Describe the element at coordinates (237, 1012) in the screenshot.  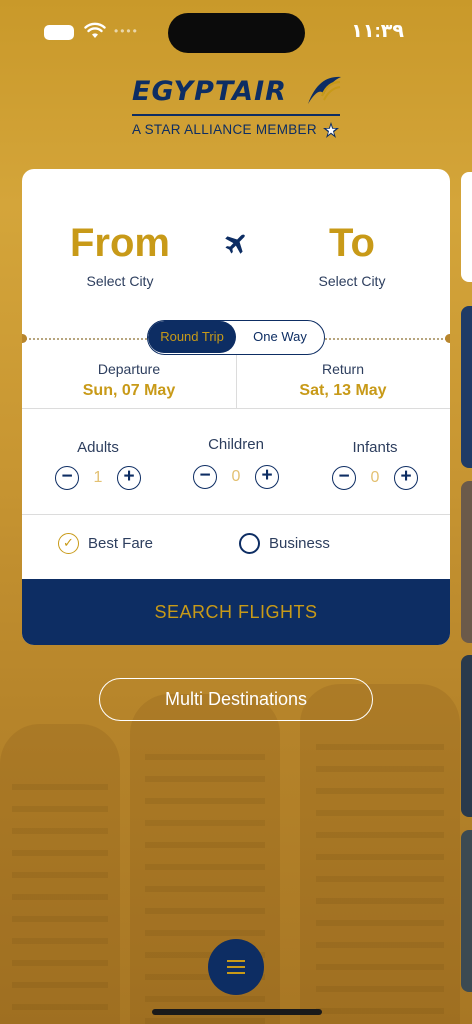
I see `home-indicator` at that location.